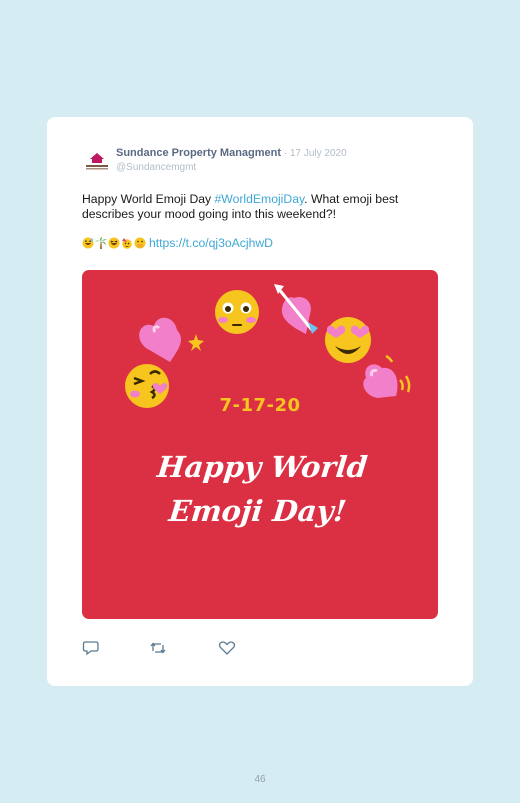  What do you see at coordinates (88, 243) in the screenshot?
I see `grinning-sweat-emoji-icon` at bounding box center [88, 243].